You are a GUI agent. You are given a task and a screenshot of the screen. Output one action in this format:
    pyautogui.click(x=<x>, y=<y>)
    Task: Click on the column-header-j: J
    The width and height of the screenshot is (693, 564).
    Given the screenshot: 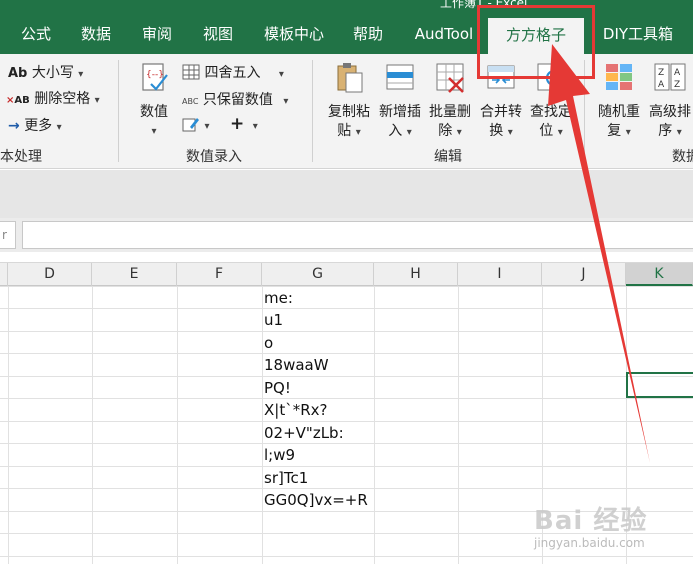 What is the action you would take?
    pyautogui.click(x=584, y=274)
    